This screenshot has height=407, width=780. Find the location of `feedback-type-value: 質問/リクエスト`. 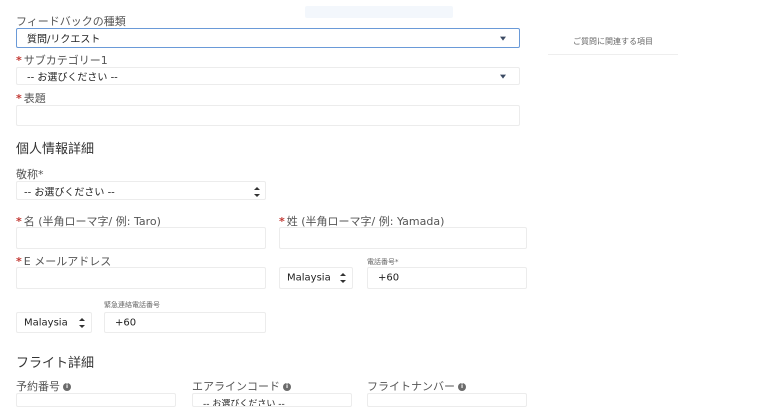

feedback-type-value: 質問/リクエスト is located at coordinates (63, 38).